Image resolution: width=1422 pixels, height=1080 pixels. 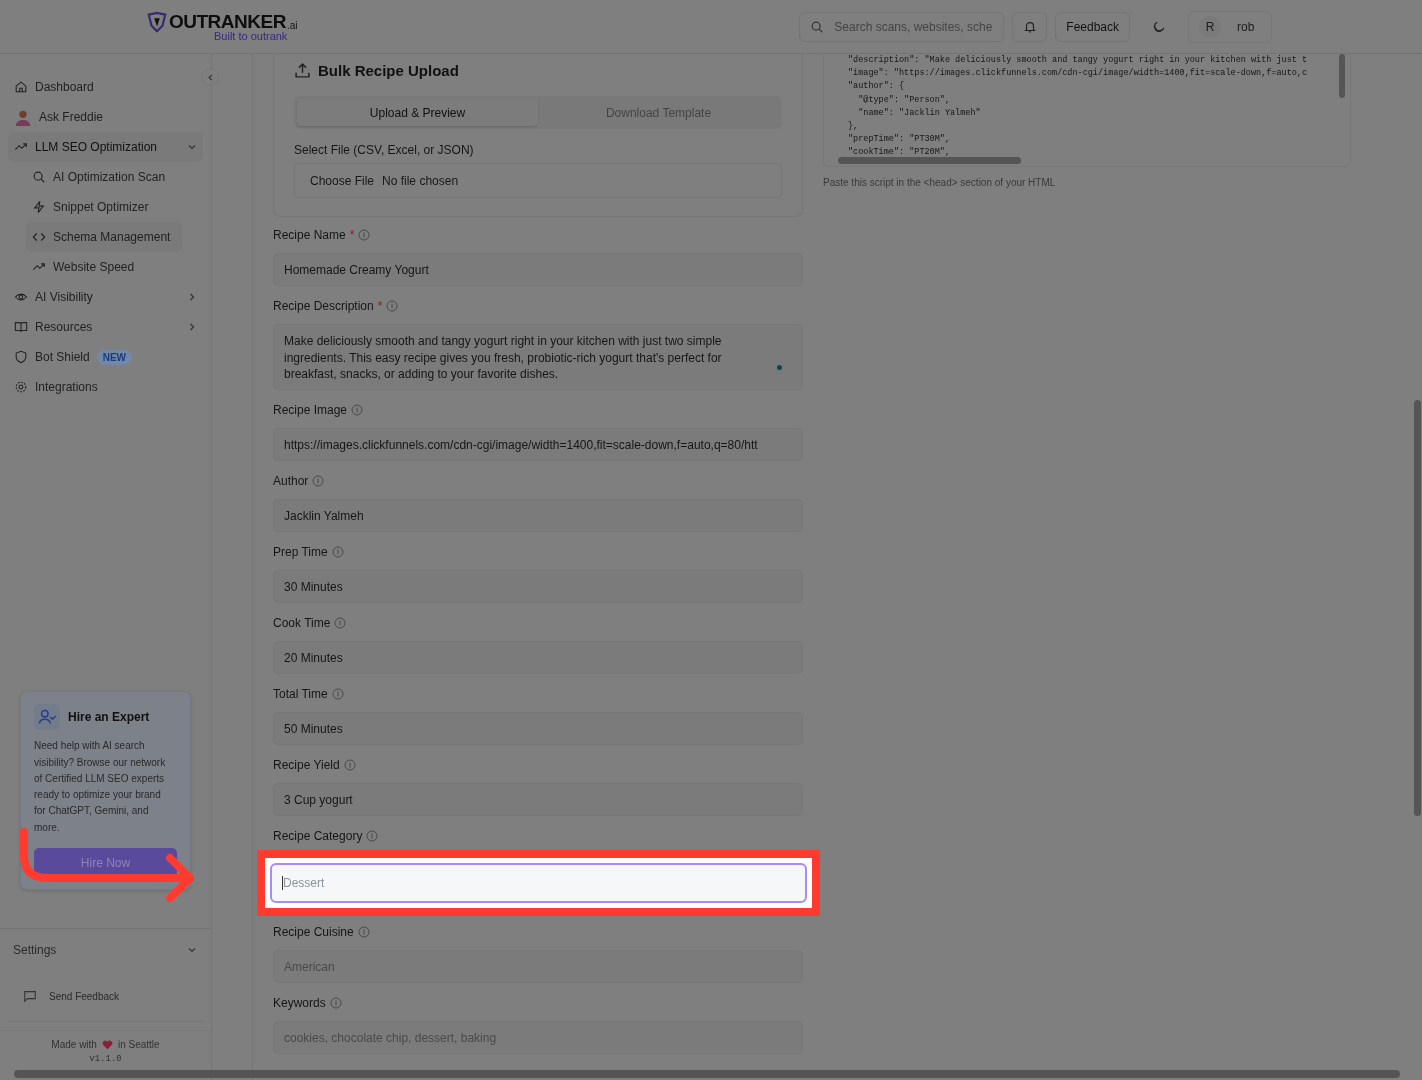 I want to click on input-field: Homemade Creamy Yogurt, so click(x=538, y=269).